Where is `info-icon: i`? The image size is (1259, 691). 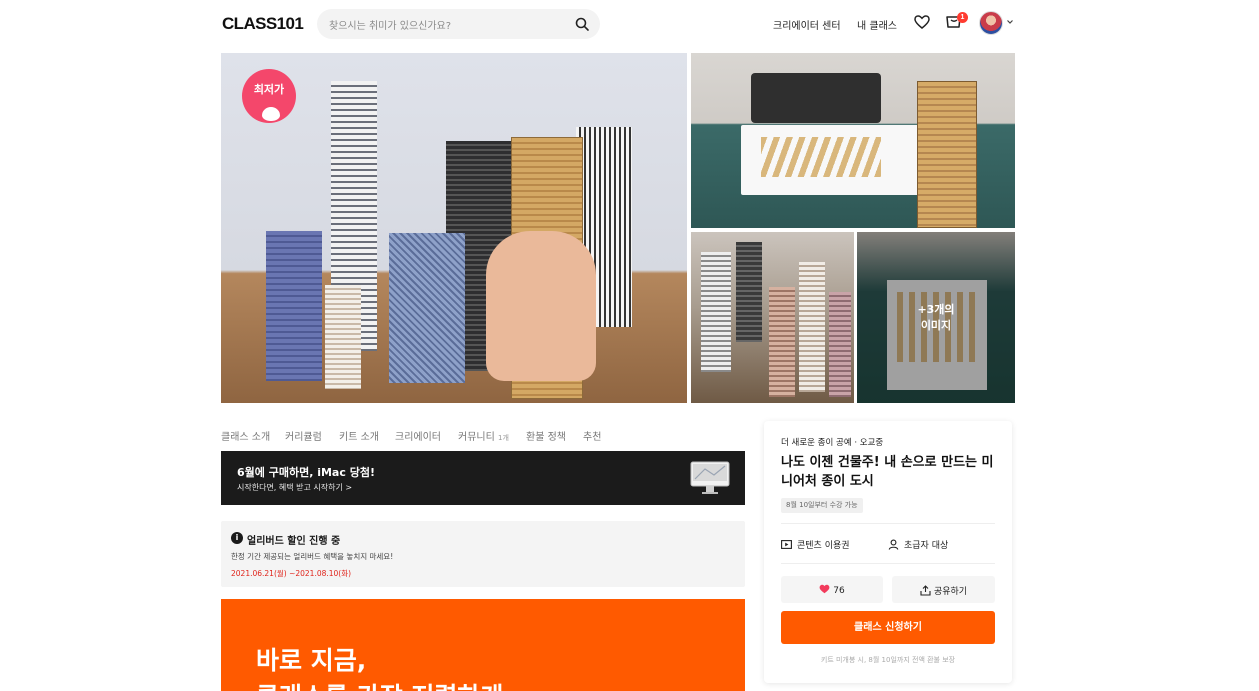
info-icon: i is located at coordinates (237, 538).